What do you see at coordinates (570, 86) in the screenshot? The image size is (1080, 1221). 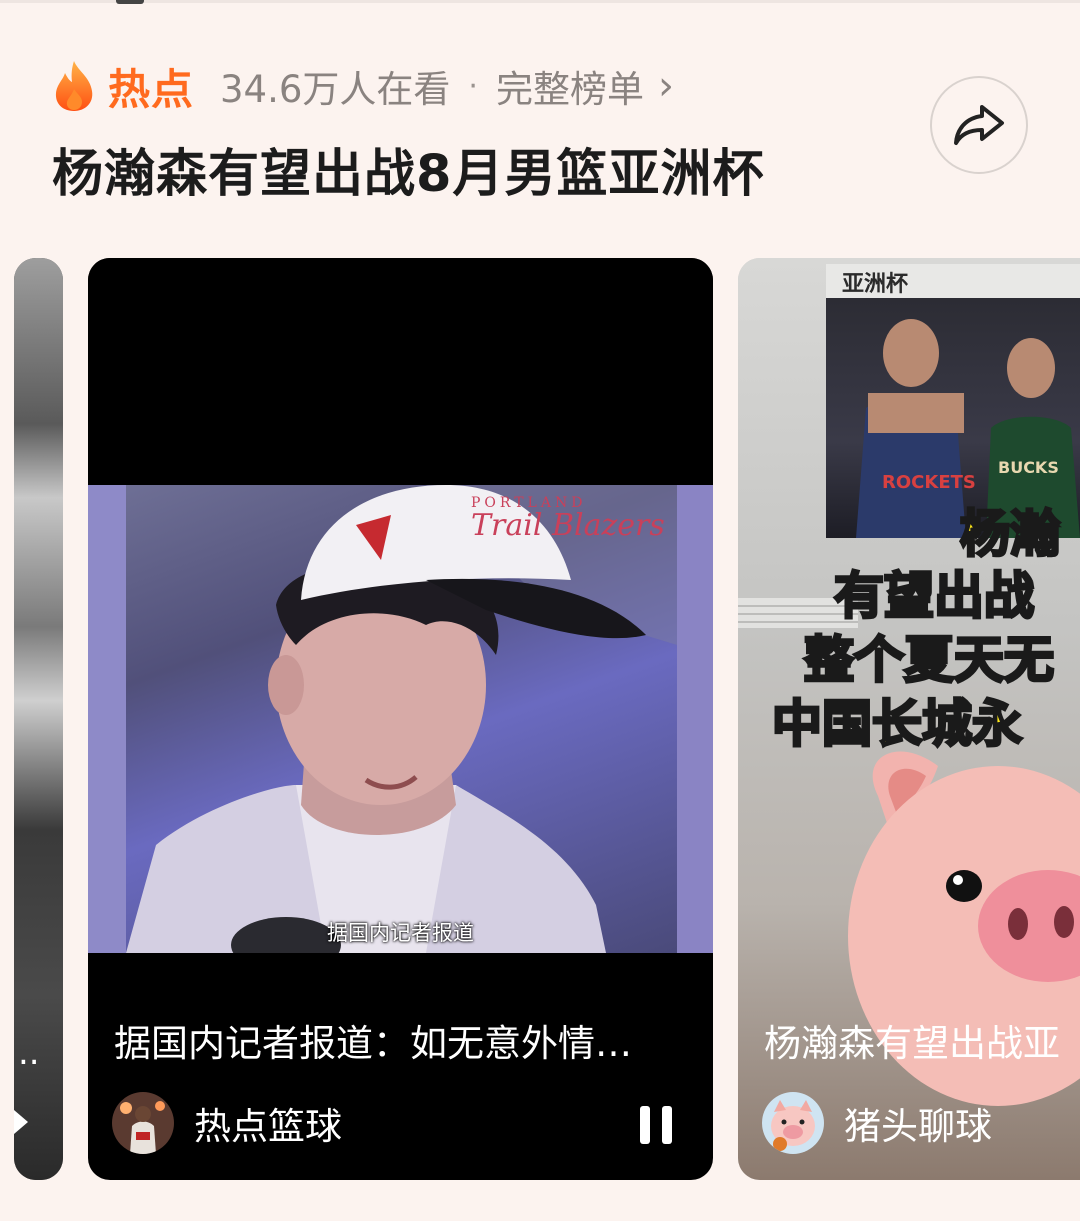 I see `full-list-link: 完整榜单` at bounding box center [570, 86].